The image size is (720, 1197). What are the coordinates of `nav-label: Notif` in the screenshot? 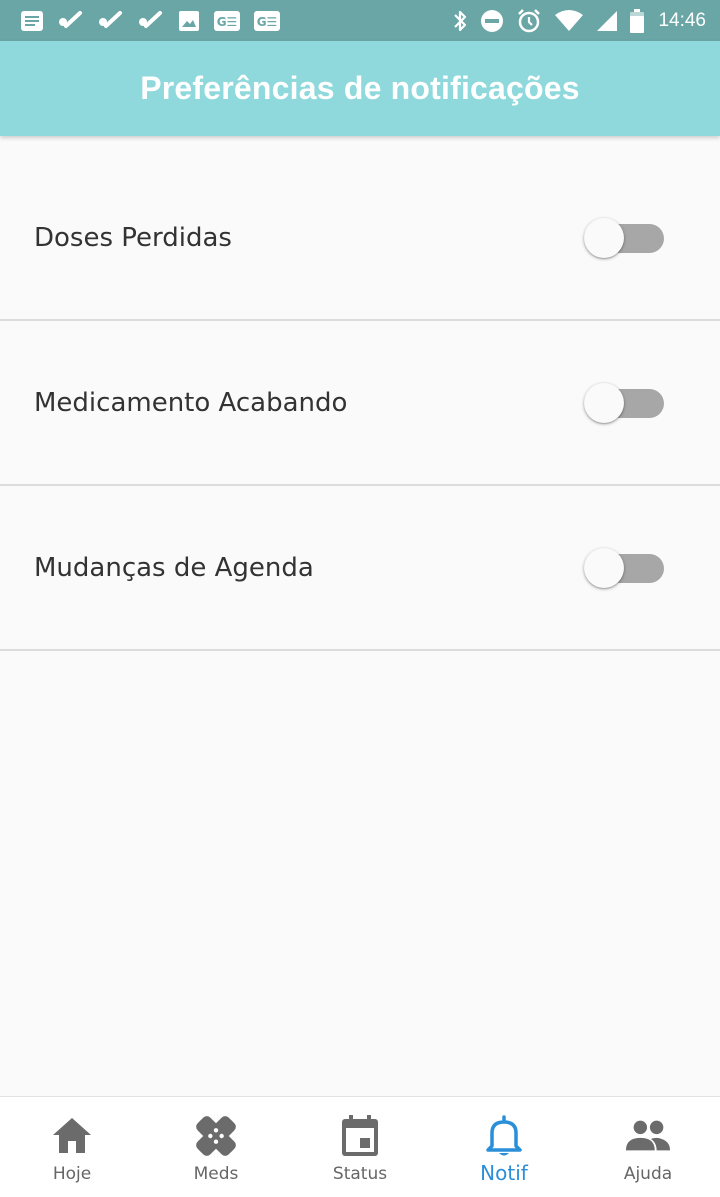 It's located at (504, 1173).